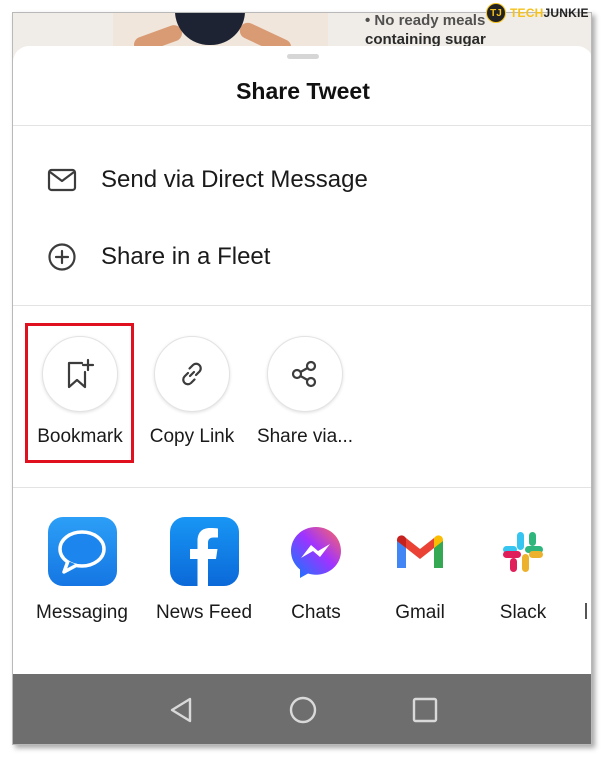 The image size is (604, 757). What do you see at coordinates (303, 91) in the screenshot?
I see `sheet-title: Share Tweet` at bounding box center [303, 91].